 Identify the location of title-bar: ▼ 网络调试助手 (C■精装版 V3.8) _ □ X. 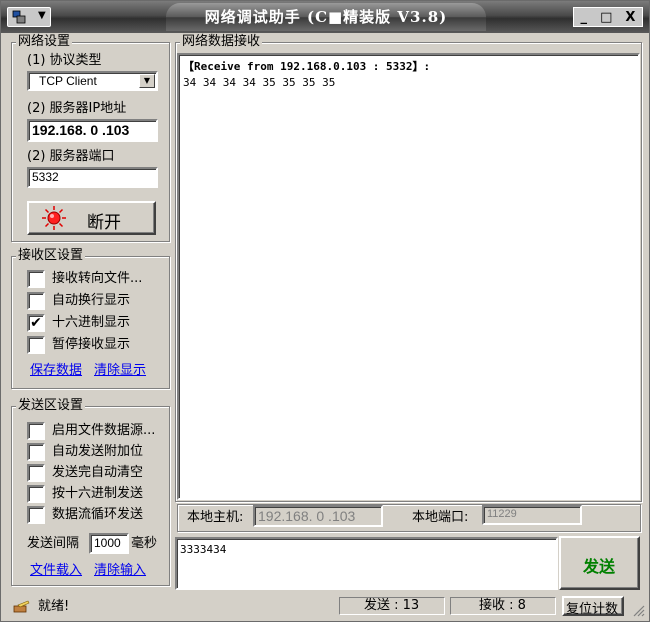
(325, 17).